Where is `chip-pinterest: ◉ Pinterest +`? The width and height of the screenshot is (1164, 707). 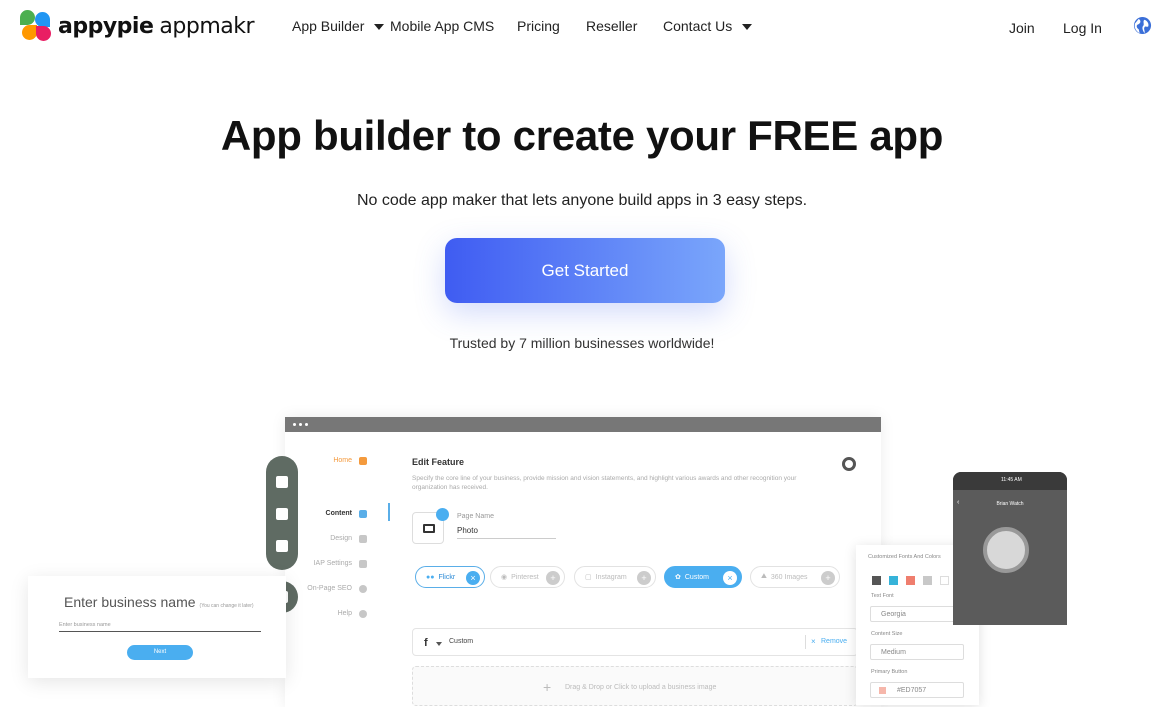 chip-pinterest: ◉ Pinterest + is located at coordinates (527, 577).